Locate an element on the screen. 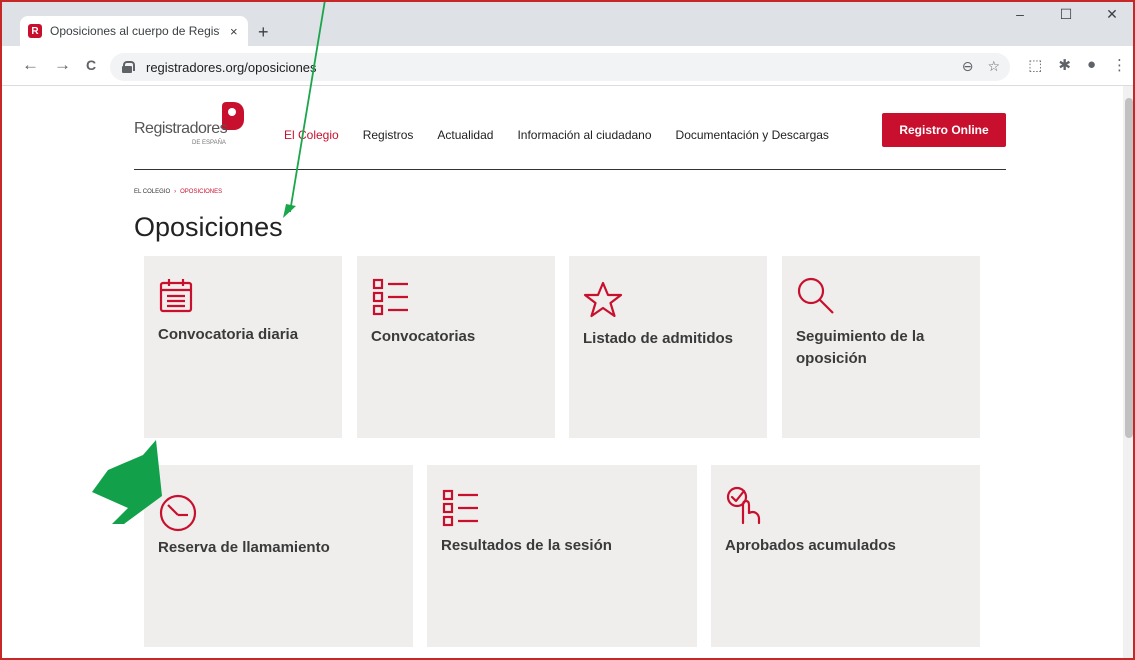 This screenshot has width=1135, height=660. logo-text: Registradores is located at coordinates (181, 128).